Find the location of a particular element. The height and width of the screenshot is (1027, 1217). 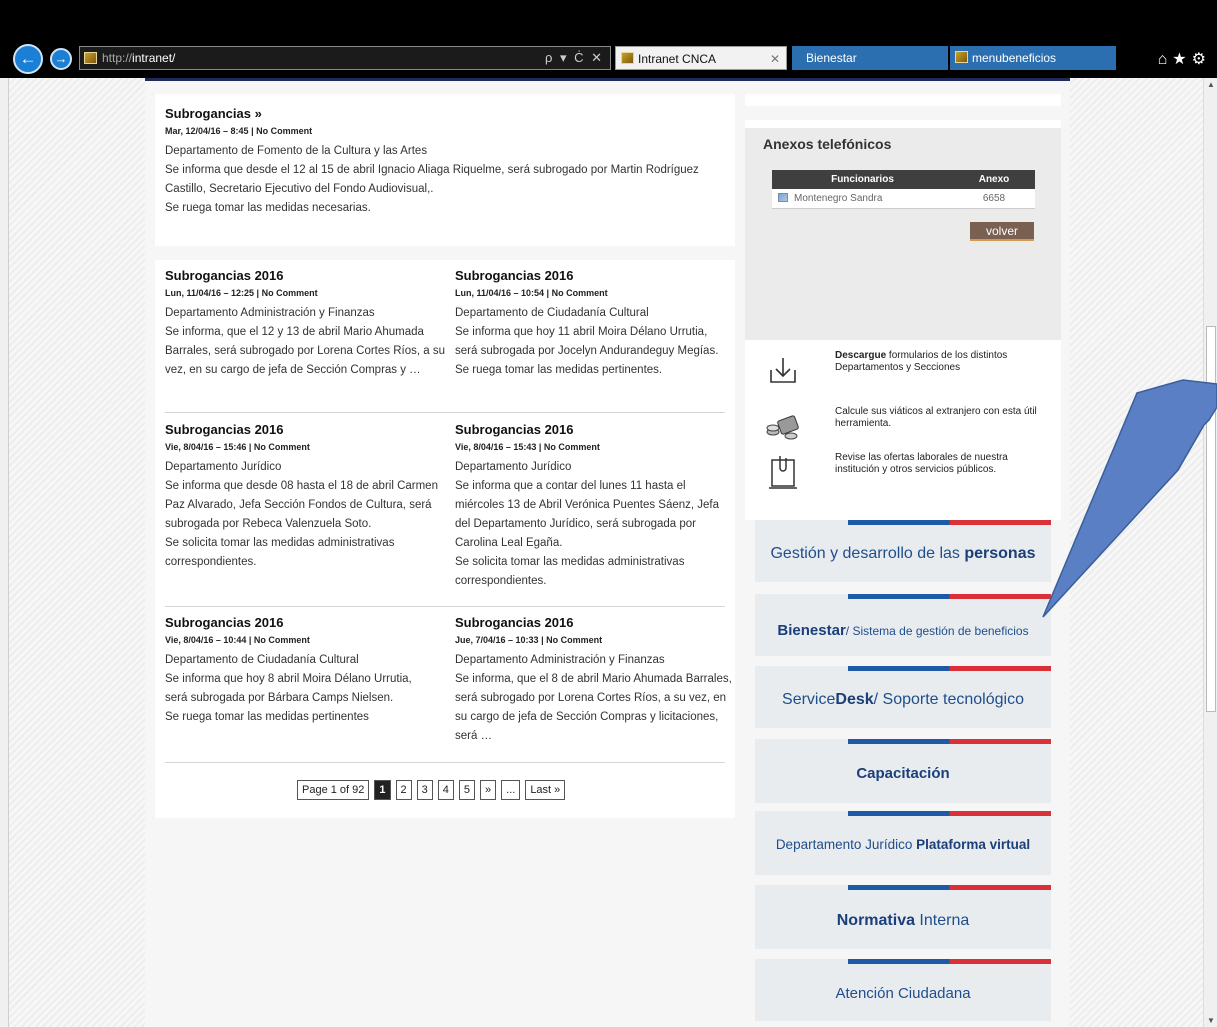

page-link: 5 is located at coordinates (467, 790).